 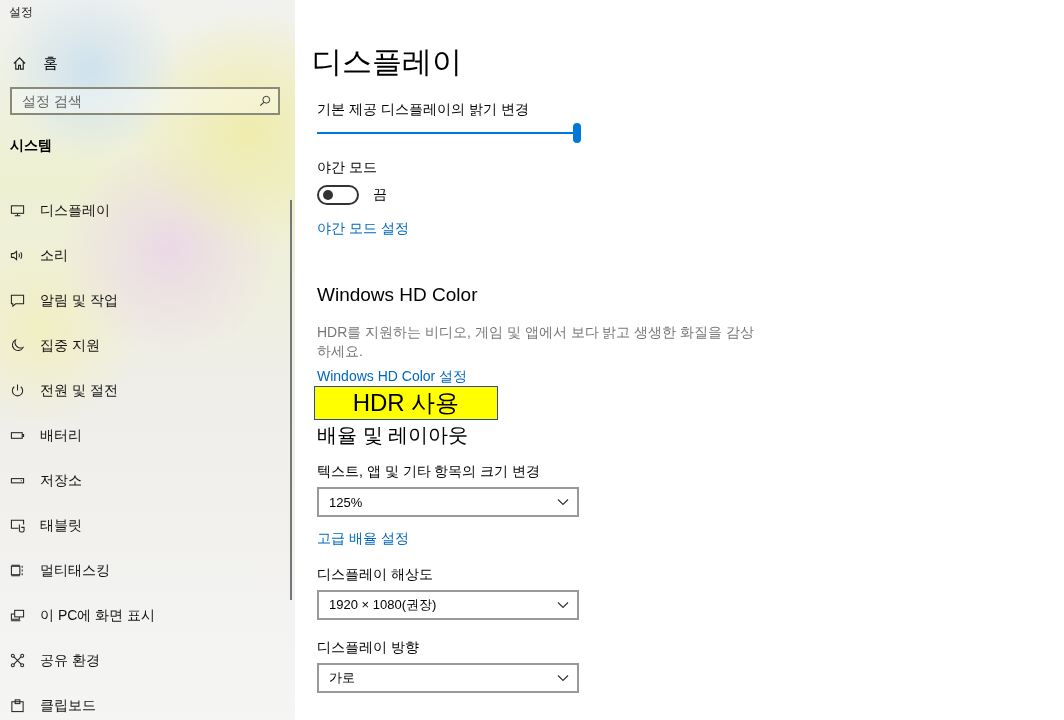 What do you see at coordinates (363, 228) in the screenshot?
I see `night-mode-settings-link: 야간 모드 설정` at bounding box center [363, 228].